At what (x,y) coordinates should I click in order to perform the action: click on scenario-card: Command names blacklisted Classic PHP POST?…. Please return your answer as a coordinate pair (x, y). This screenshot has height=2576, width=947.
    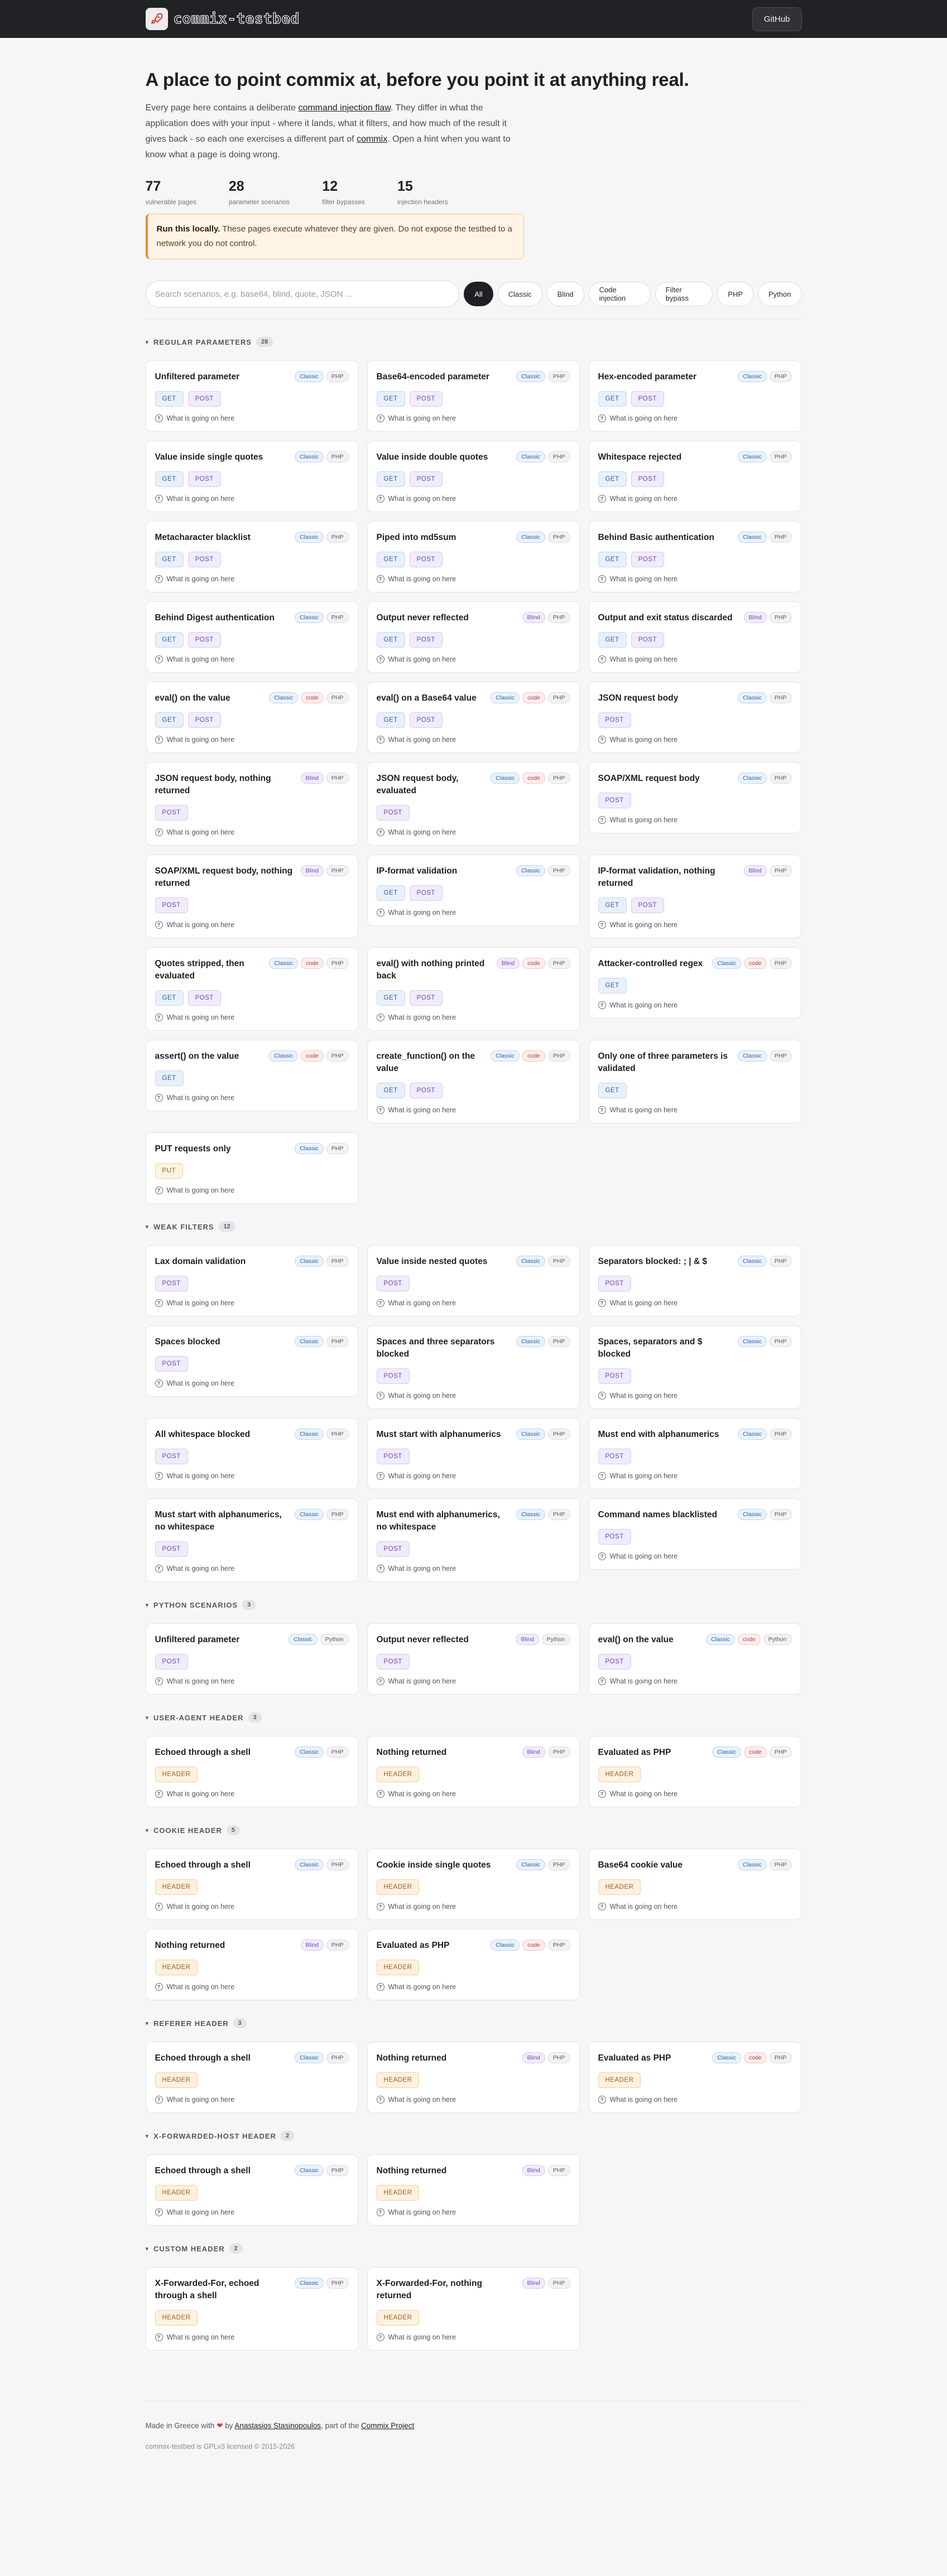
    Looking at the image, I should click on (694, 1534).